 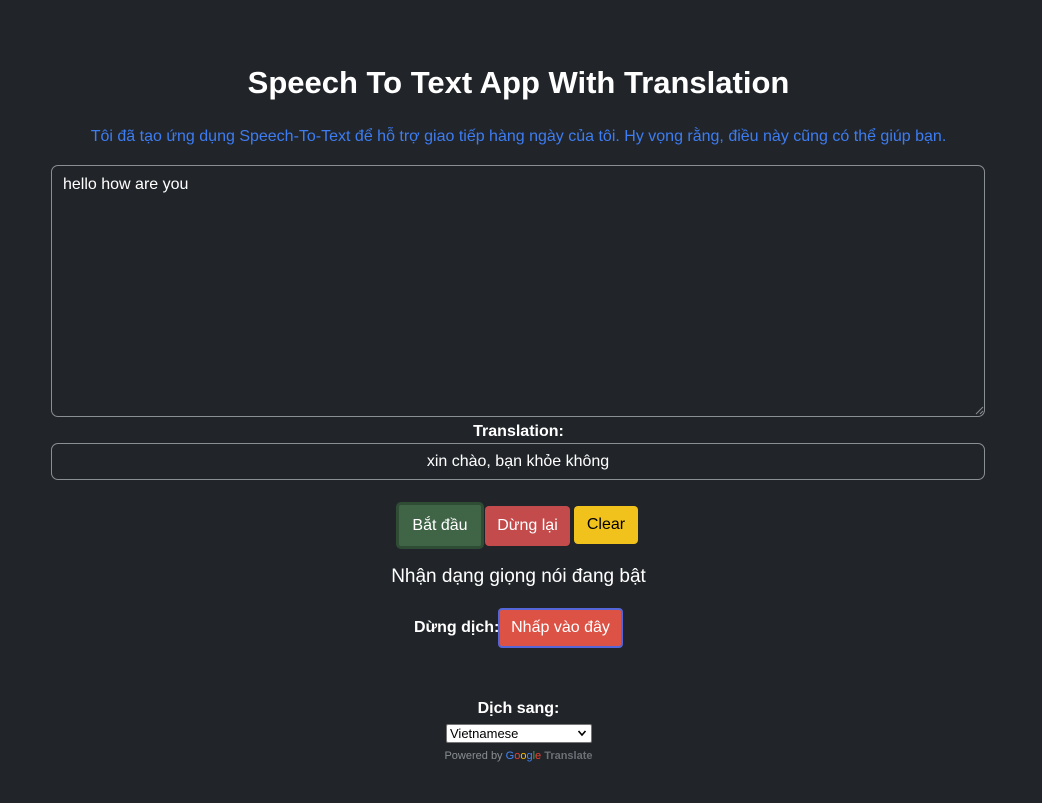 What do you see at coordinates (518, 431) in the screenshot?
I see `translation-label: Translation:` at bounding box center [518, 431].